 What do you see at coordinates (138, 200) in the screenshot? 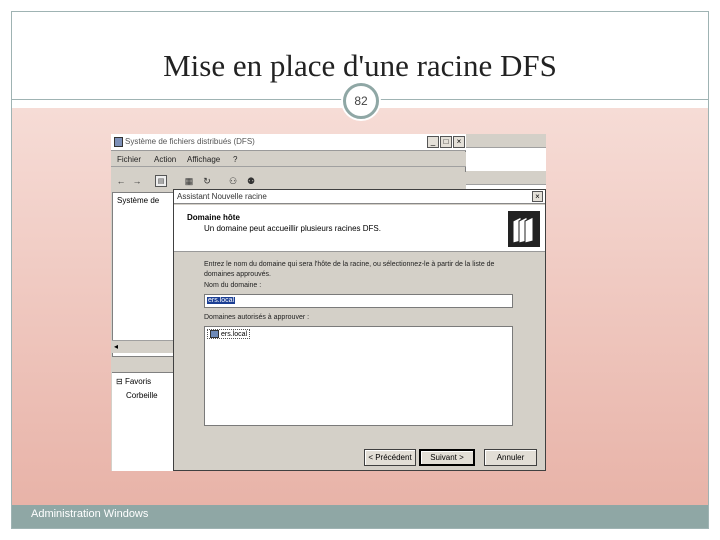
I see `tree-item-root: Système de` at bounding box center [138, 200].